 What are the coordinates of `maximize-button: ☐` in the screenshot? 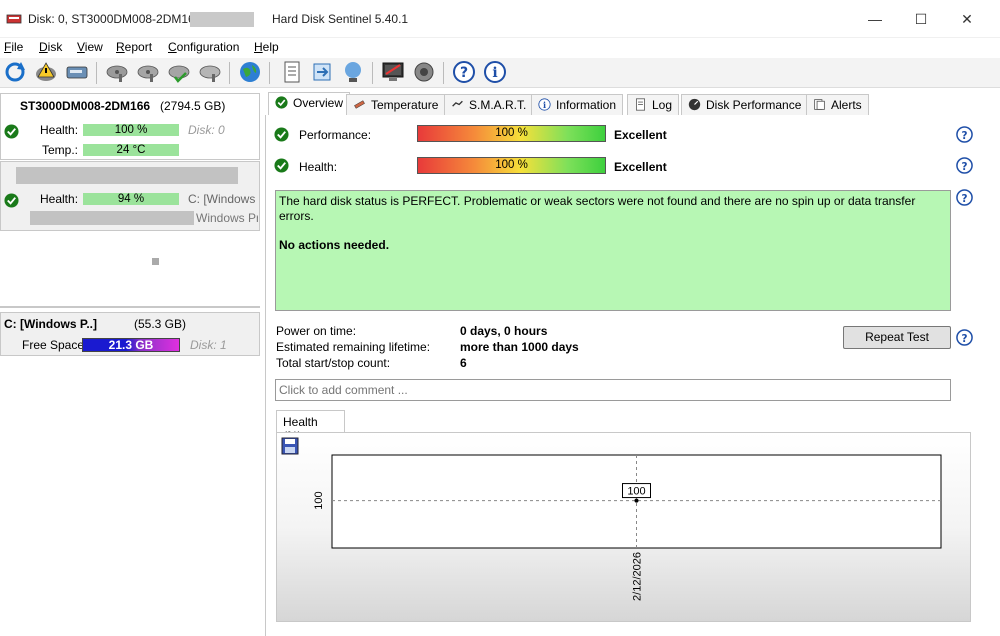 It's located at (921, 19).